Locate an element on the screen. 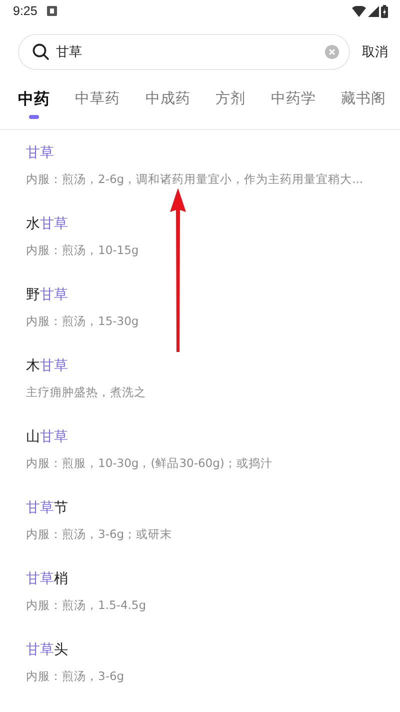  result-description: 内服：煎服，10-30g，(鲜品30-60g)；或捣汁 is located at coordinates (150, 463).